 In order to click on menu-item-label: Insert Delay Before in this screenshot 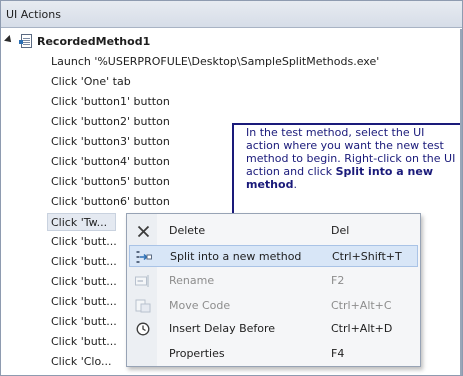, I will do `click(222, 328)`.